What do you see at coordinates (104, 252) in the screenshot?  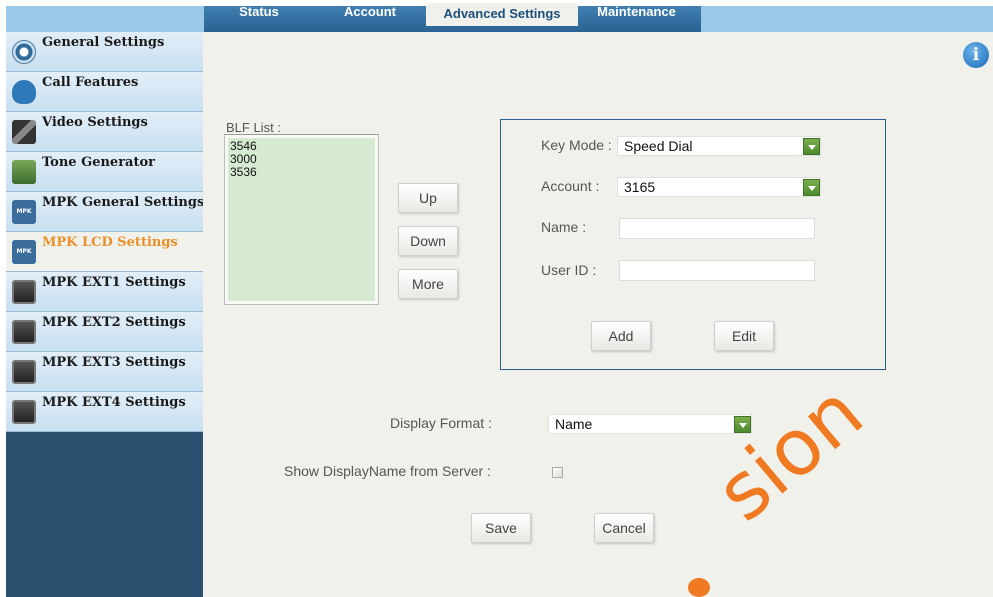 I see `sidebar-item-mpk-lcd-settings: MPK MPK LCD Settings` at bounding box center [104, 252].